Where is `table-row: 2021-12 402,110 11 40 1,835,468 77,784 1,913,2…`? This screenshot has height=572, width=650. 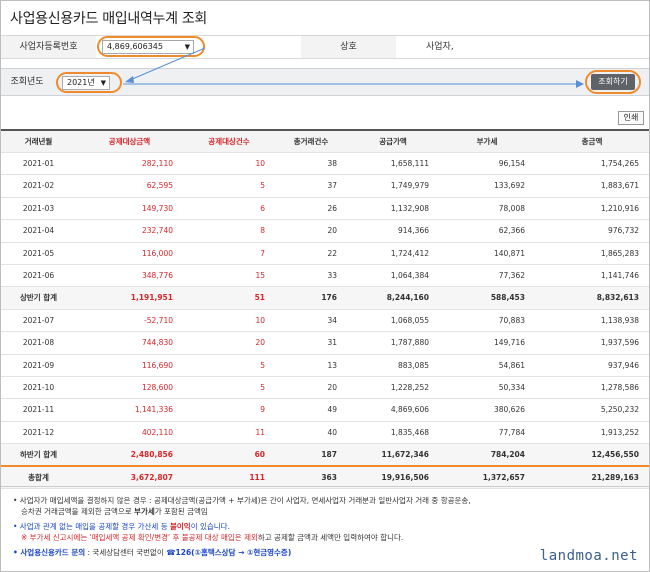
table-row: 2021-12 402,110 11 40 1,835,468 77,784 1,913,2… is located at coordinates (325, 433).